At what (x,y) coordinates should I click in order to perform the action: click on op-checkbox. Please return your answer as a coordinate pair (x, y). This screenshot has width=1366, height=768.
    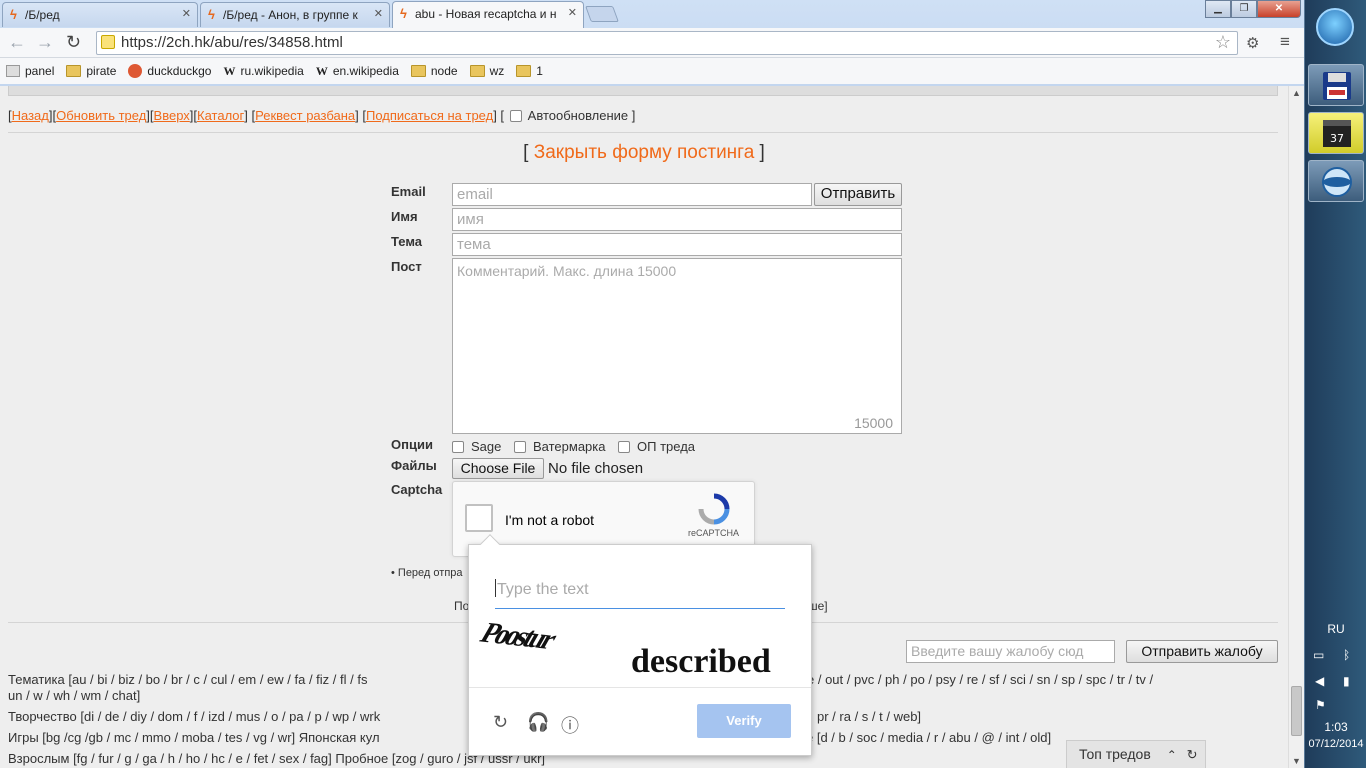
    Looking at the image, I should click on (624, 447).